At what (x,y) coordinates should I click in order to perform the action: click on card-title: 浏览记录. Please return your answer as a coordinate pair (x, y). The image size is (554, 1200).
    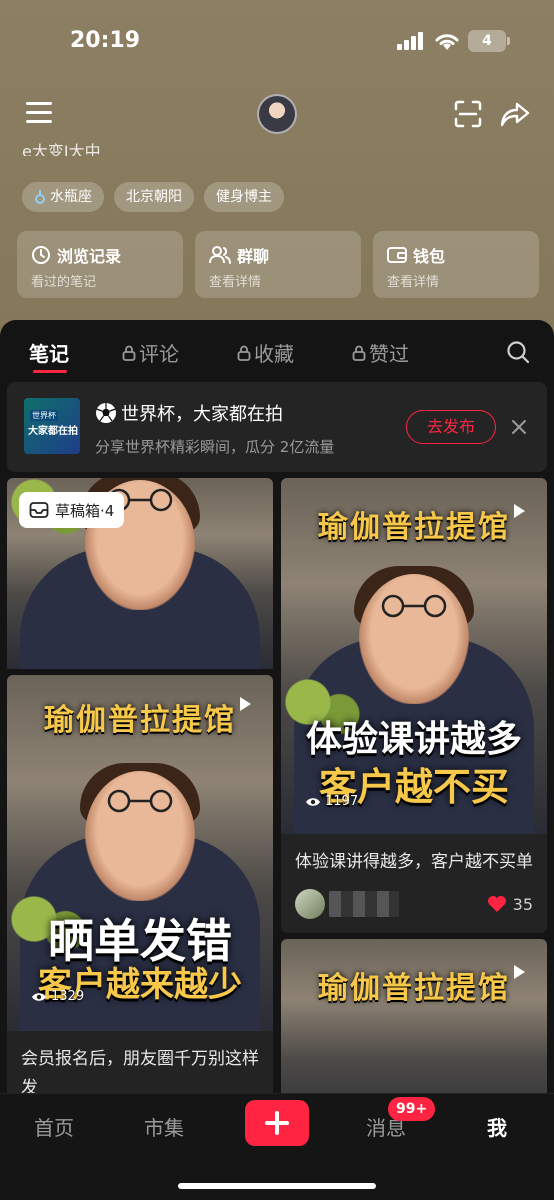
    Looking at the image, I should click on (89, 256).